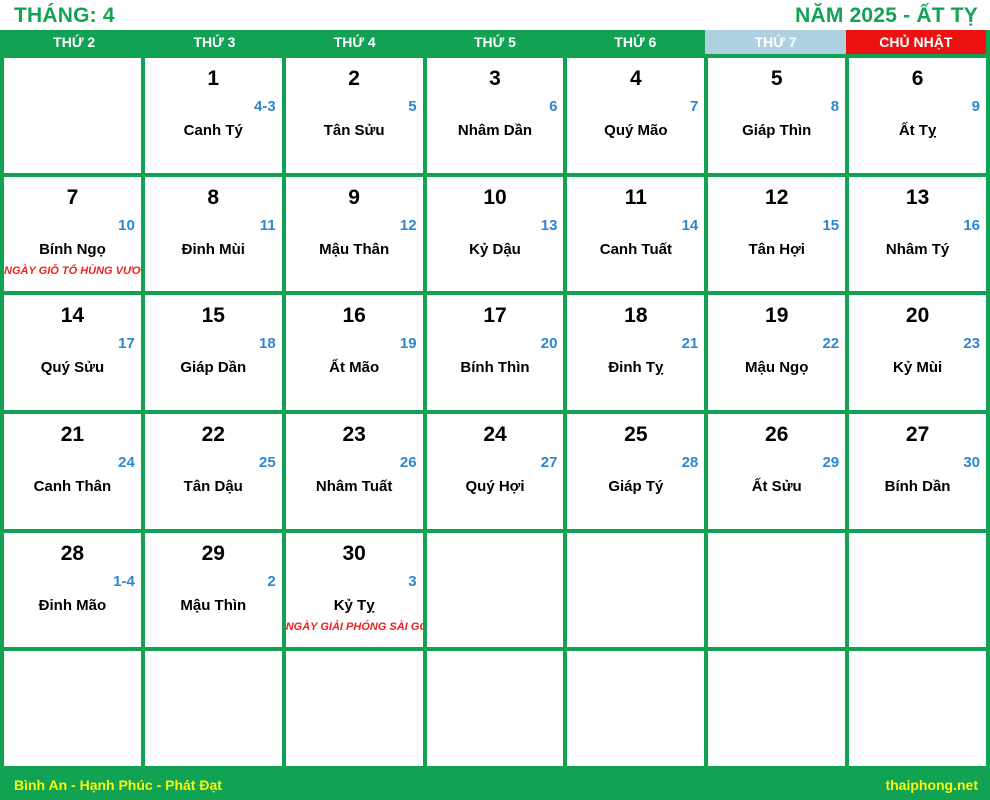  What do you see at coordinates (118, 785) in the screenshot?
I see `footer-slogan: Bình An - Hạnh Phúc - Phát Đạt` at bounding box center [118, 785].